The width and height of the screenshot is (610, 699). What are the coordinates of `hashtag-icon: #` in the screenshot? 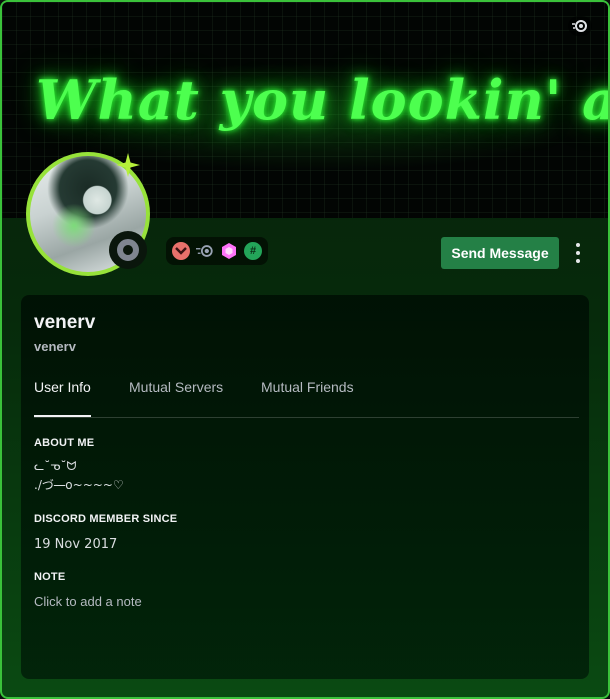 It's located at (253, 251).